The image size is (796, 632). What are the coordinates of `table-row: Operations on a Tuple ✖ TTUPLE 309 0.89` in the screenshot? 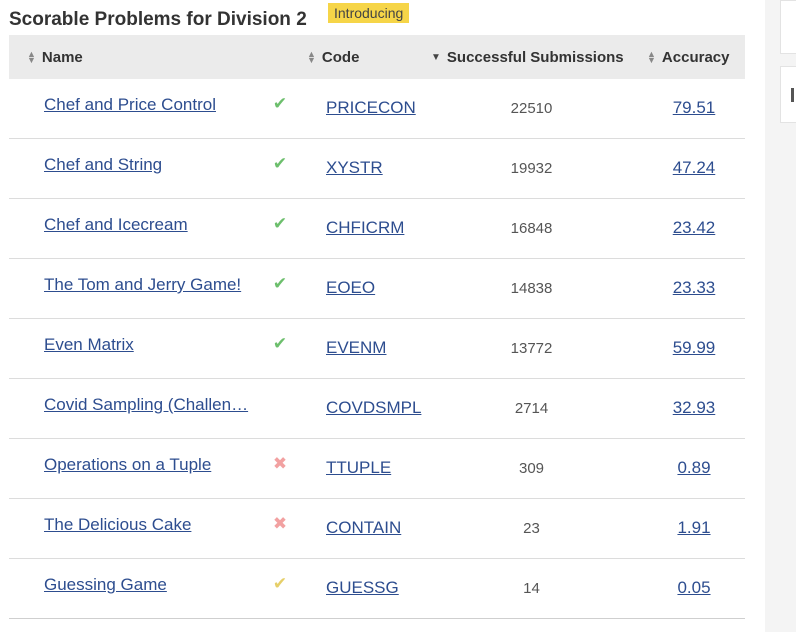 It's located at (377, 469).